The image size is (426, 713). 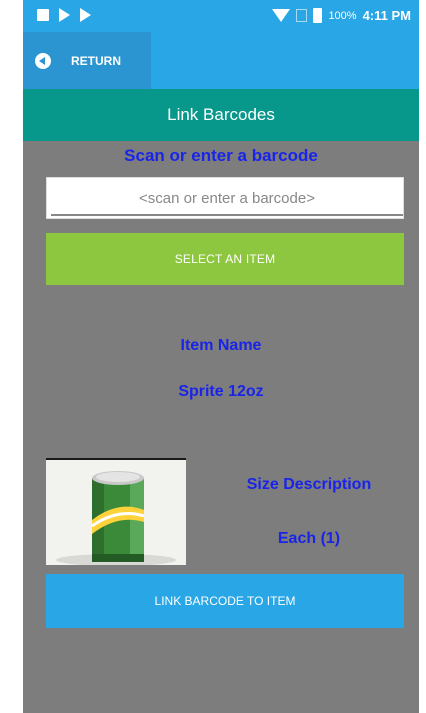 I want to click on size-description-label: Size Description, so click(x=309, y=484).